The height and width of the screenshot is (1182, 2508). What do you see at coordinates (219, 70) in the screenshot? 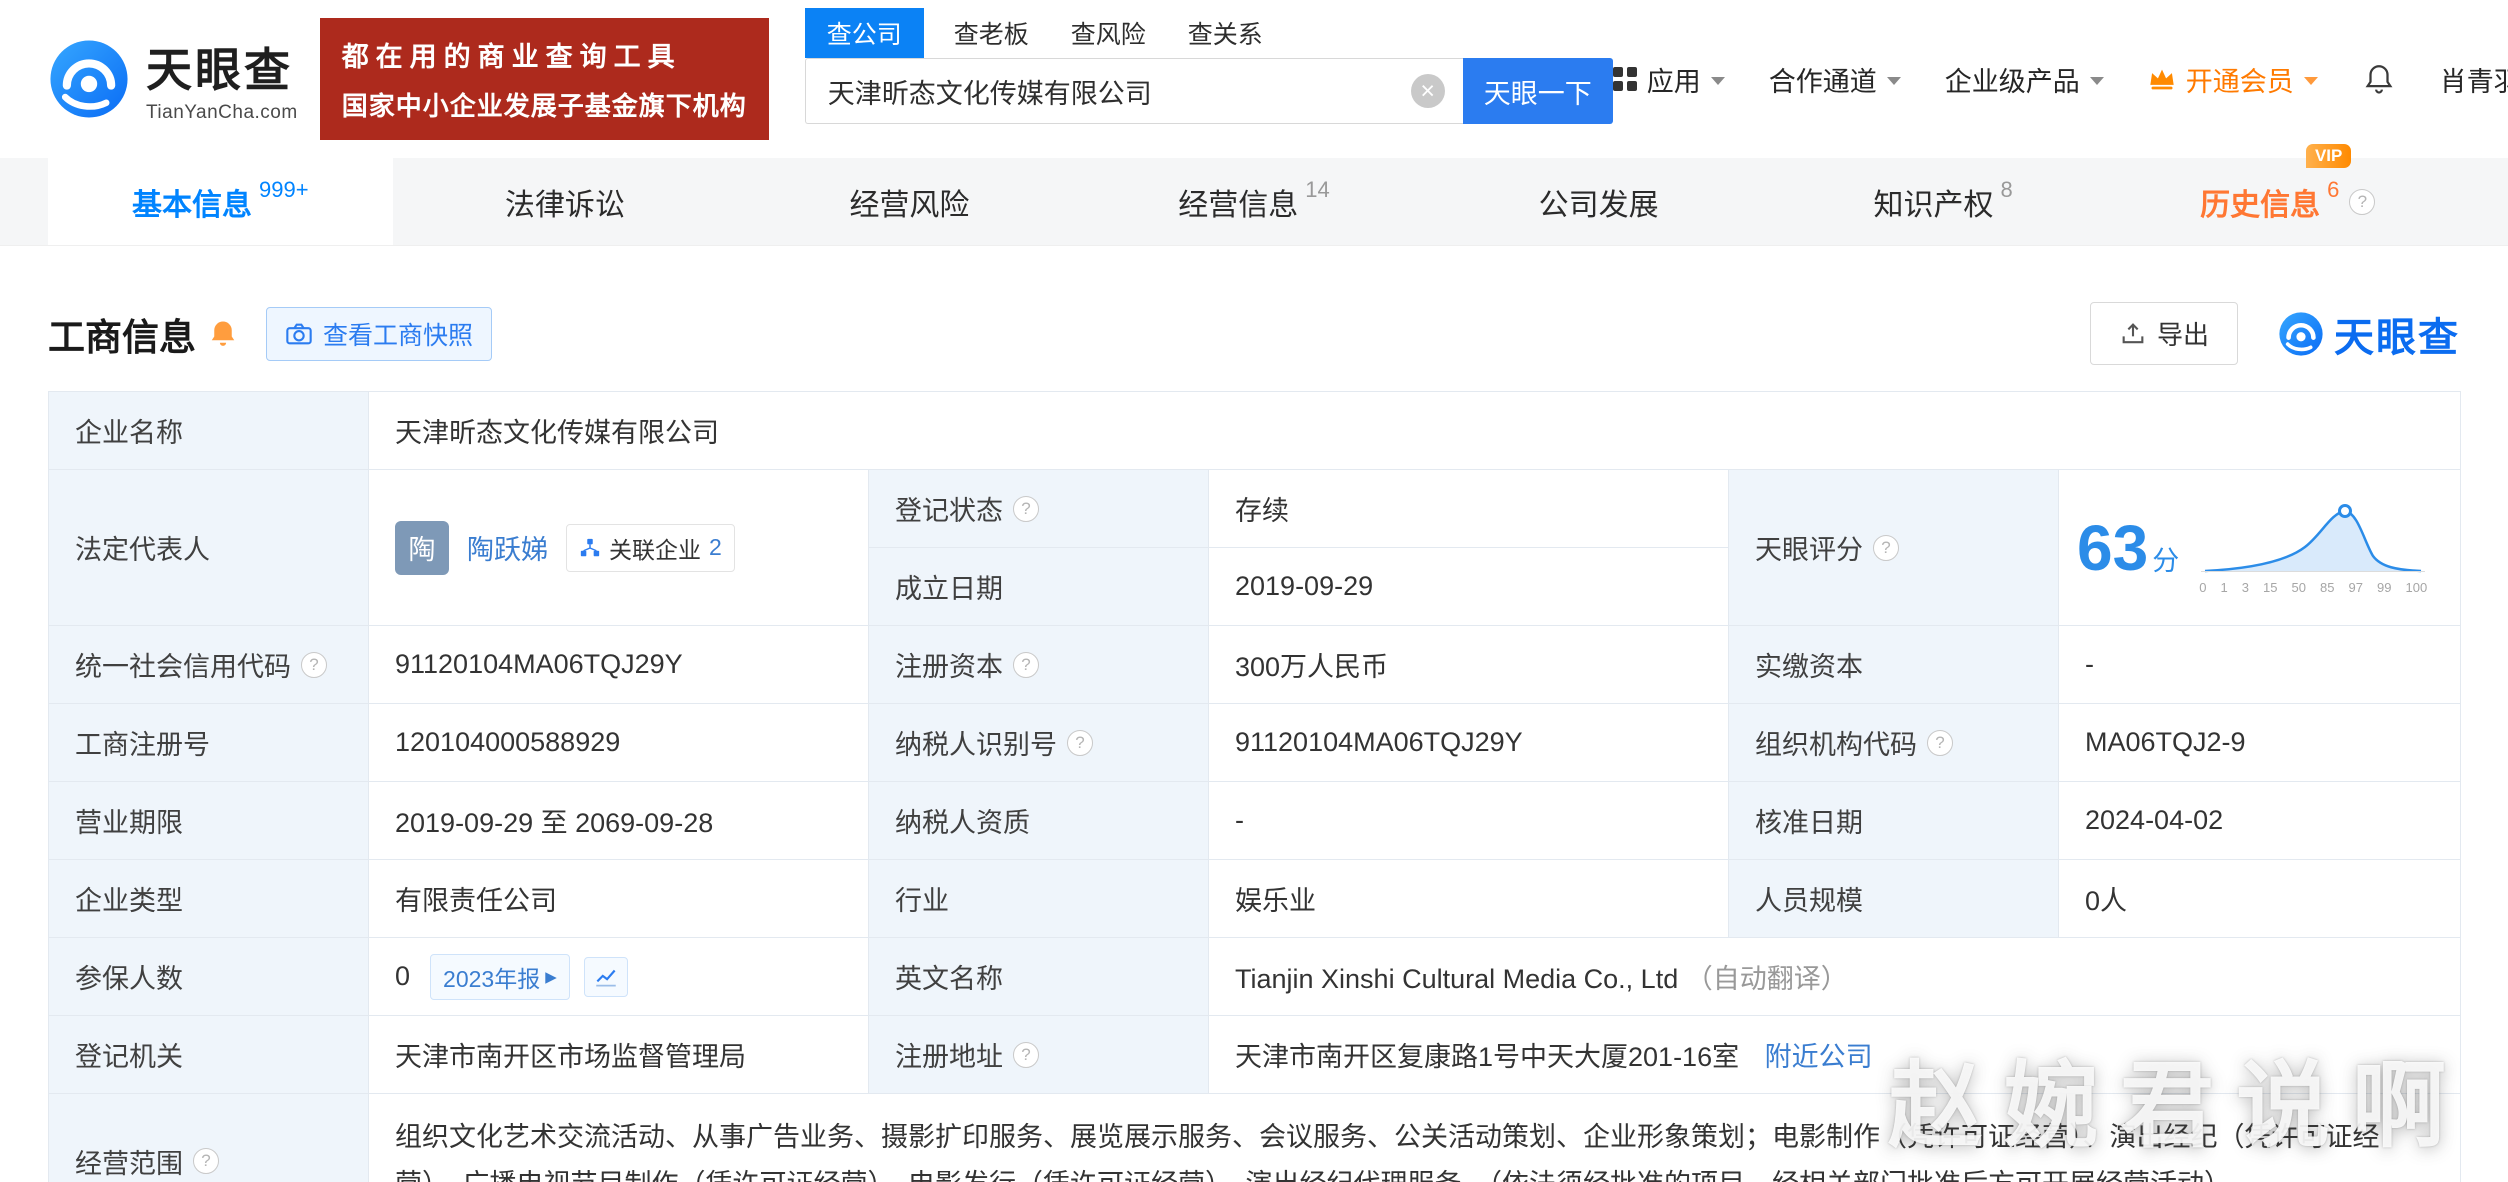
I see `logo-title: 天眼查` at bounding box center [219, 70].